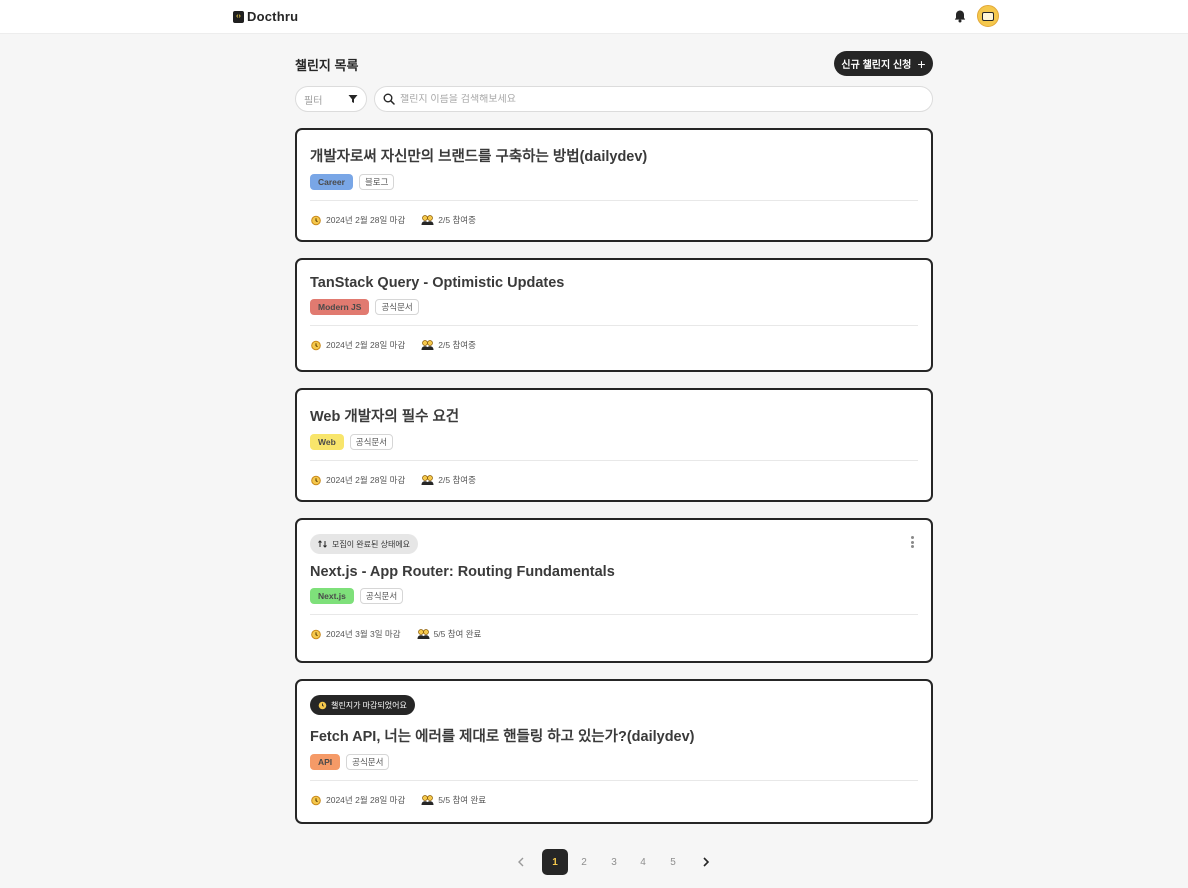  I want to click on page-button-1: 1, so click(555, 862).